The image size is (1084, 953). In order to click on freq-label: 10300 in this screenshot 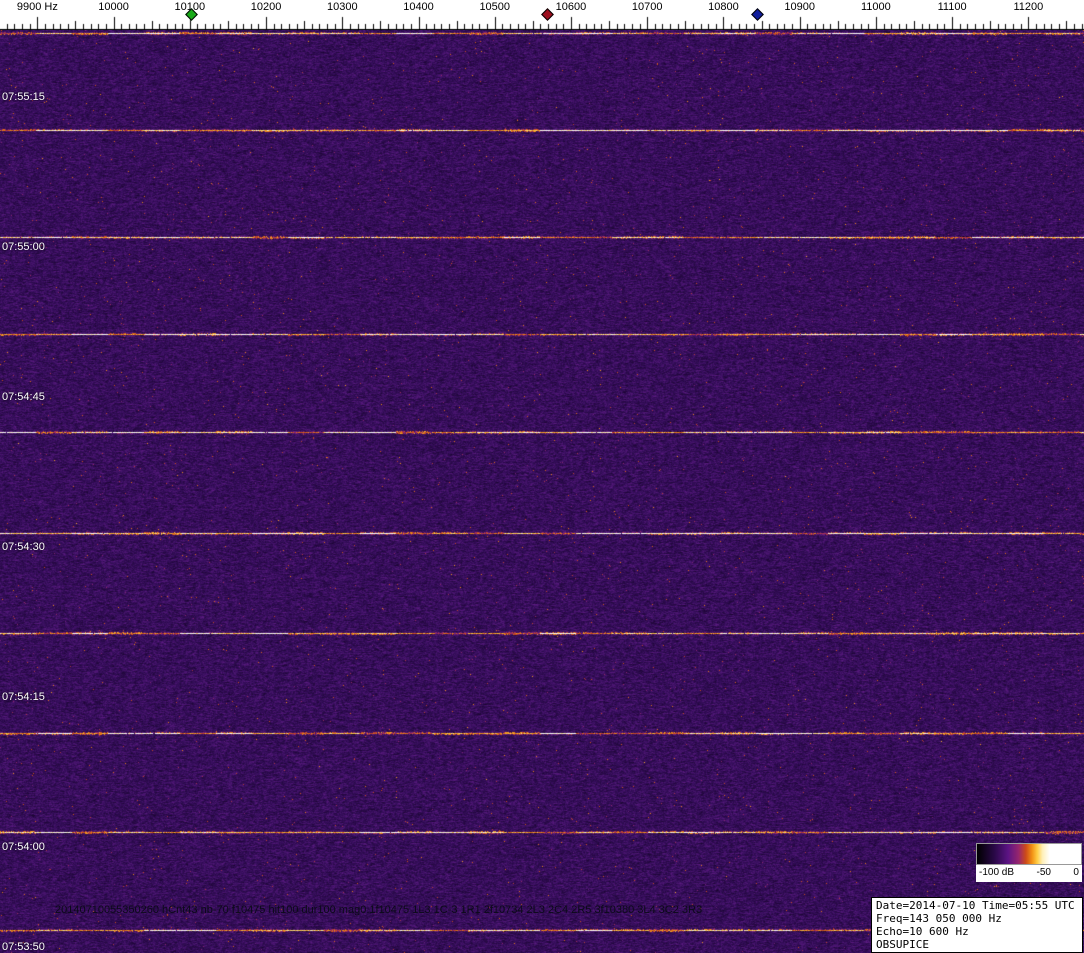, I will do `click(342, 7)`.